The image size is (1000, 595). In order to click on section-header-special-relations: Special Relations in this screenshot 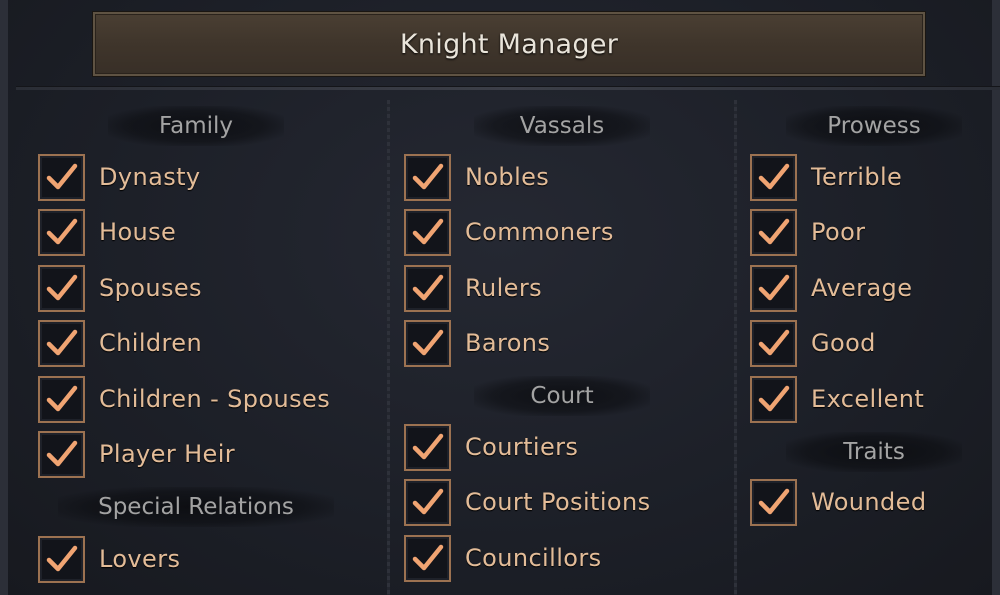, I will do `click(196, 507)`.